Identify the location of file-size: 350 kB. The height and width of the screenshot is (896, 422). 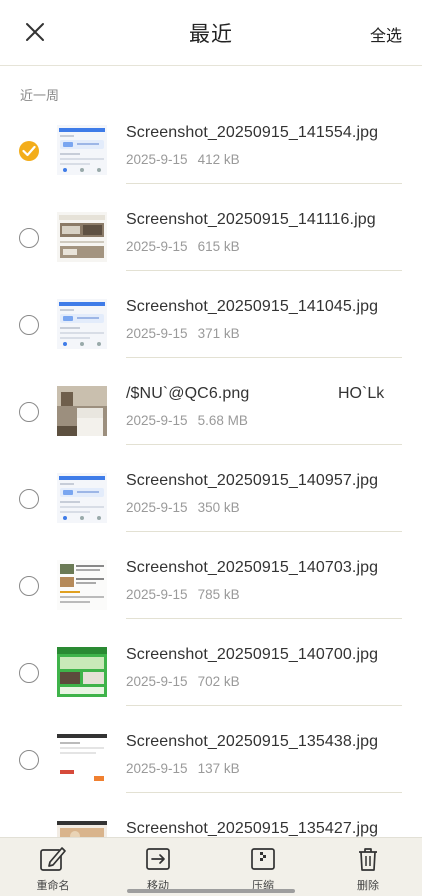
(218, 507).